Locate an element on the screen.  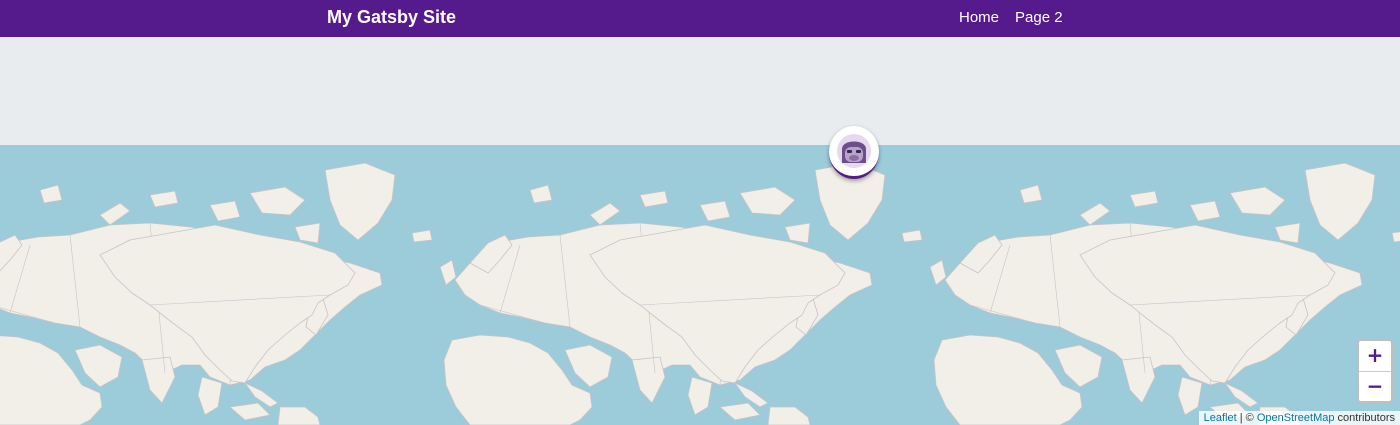
zoom-in-button: + is located at coordinates (1375, 356).